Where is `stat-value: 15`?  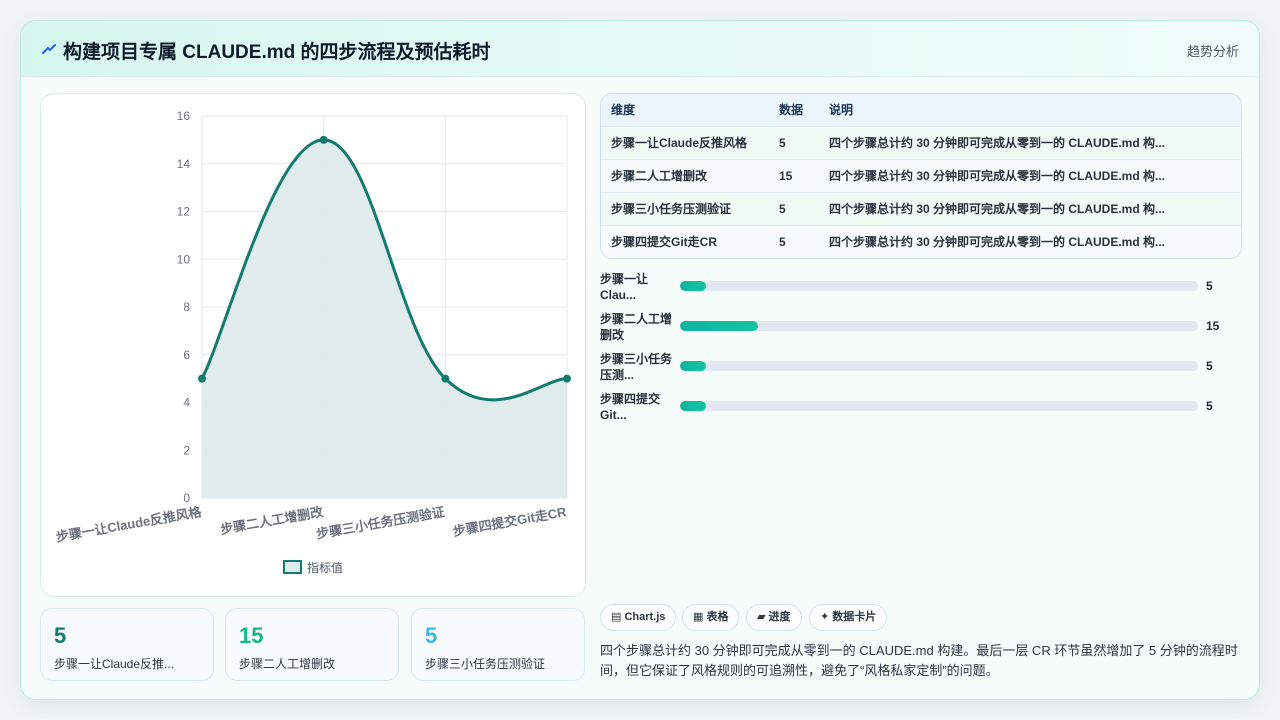 stat-value: 15 is located at coordinates (251, 635).